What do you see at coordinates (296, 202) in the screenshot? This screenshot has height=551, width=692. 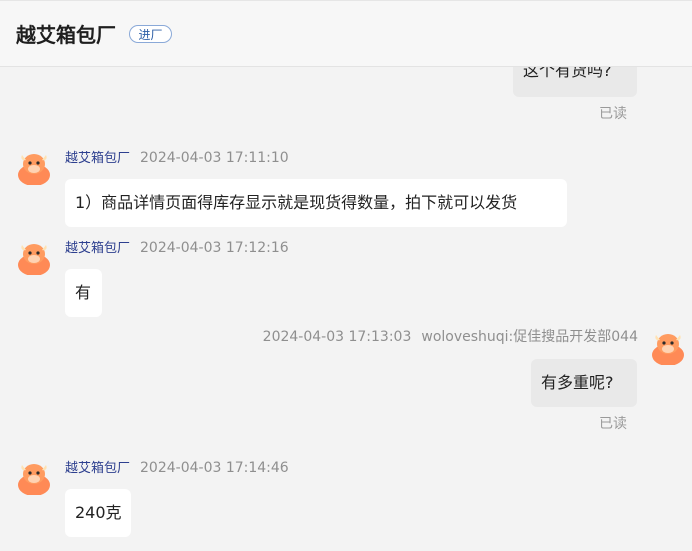 I see `message-text: 1）商品详情页面得库存显示就是现货得数量，拍下就可以发货` at bounding box center [296, 202].